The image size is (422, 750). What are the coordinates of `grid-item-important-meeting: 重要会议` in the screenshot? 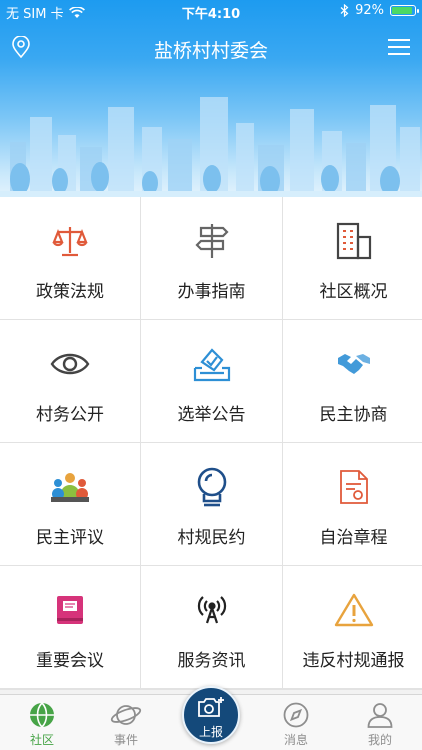 It's located at (70, 627).